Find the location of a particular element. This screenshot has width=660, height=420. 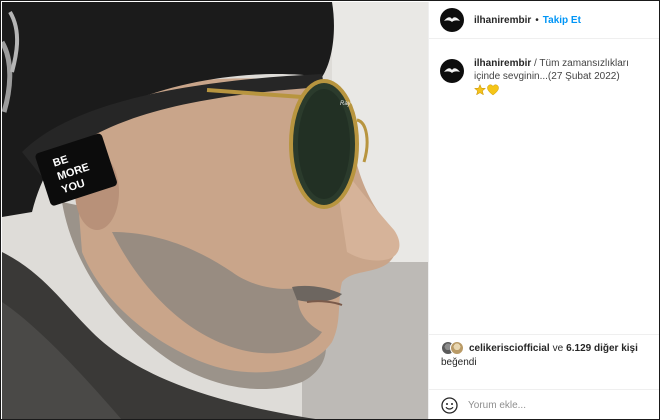

comment-input is located at coordinates (558, 405).